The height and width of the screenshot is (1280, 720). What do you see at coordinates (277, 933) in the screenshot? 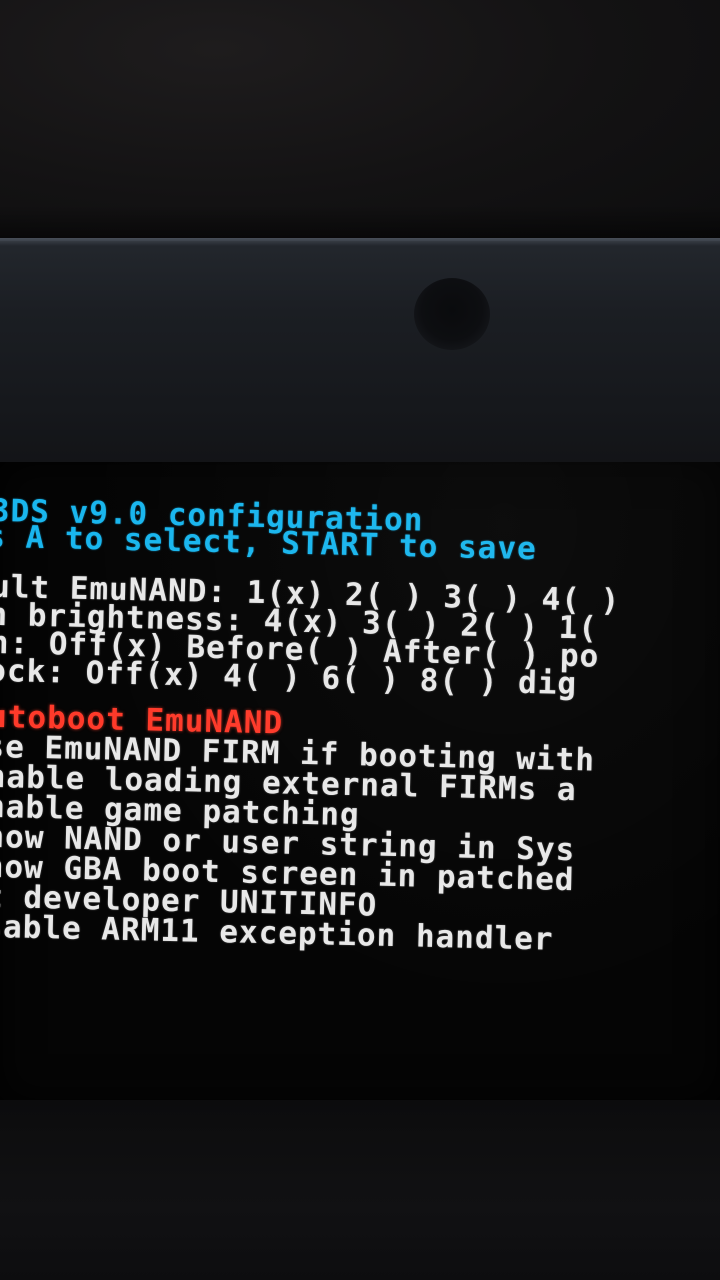
I see `toggle-arm11-exception-handler: sable ARM11 exception handler` at bounding box center [277, 933].